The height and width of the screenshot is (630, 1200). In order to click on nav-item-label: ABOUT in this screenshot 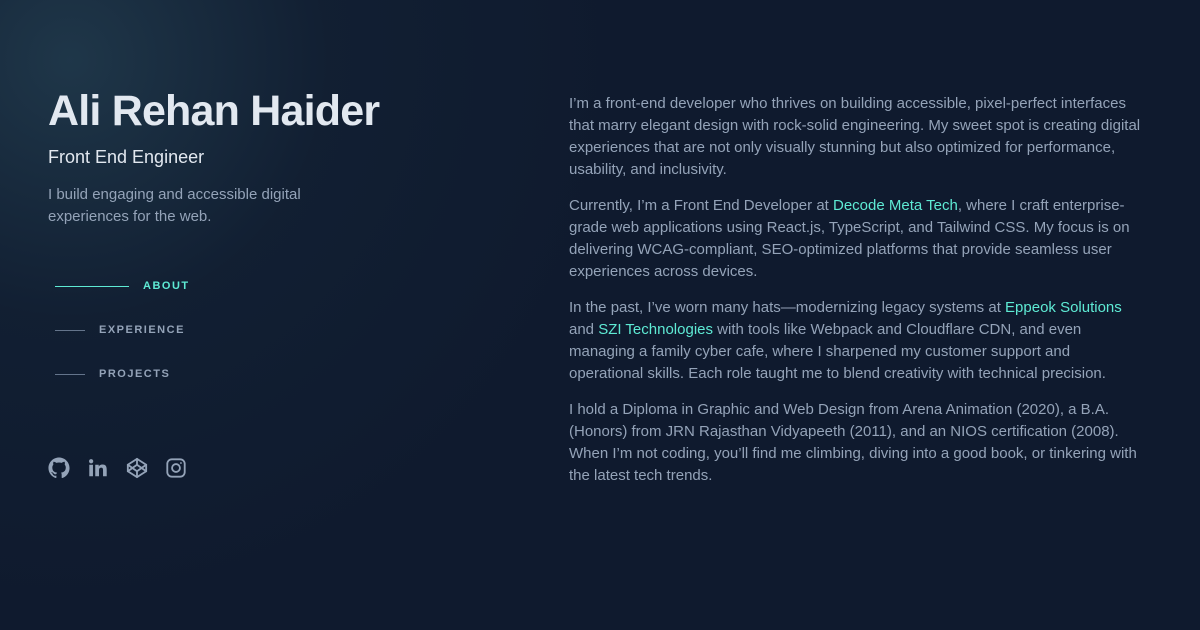, I will do `click(166, 286)`.